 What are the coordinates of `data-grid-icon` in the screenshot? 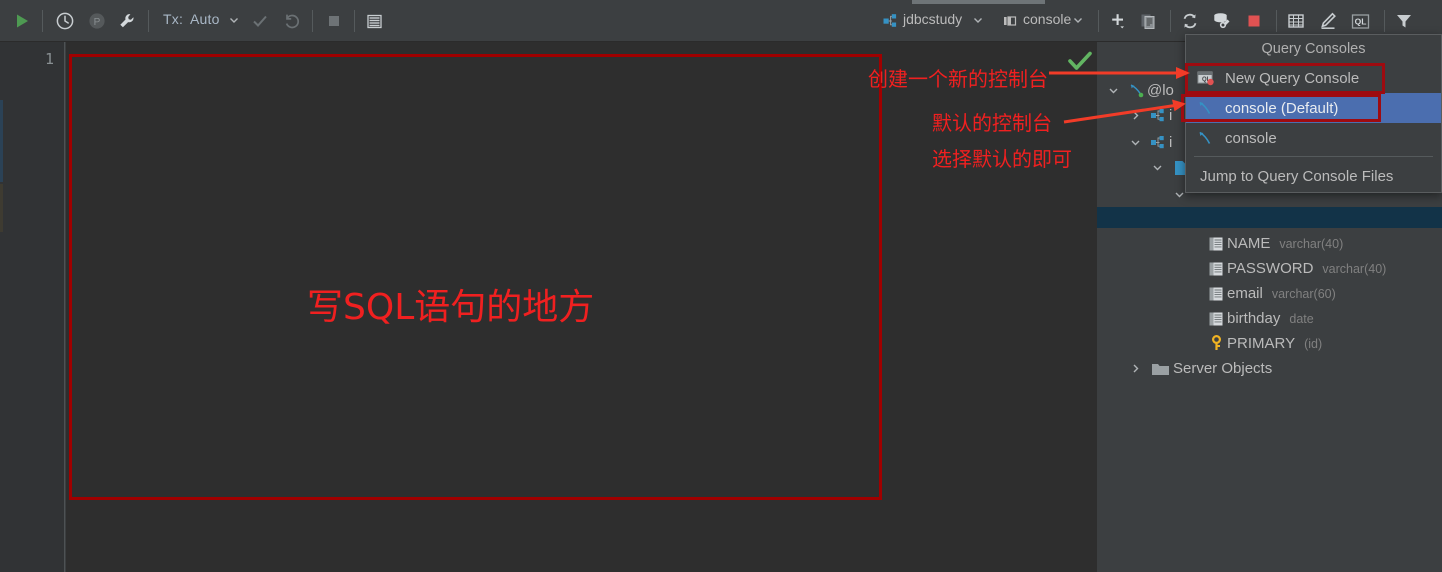 It's located at (374, 21).